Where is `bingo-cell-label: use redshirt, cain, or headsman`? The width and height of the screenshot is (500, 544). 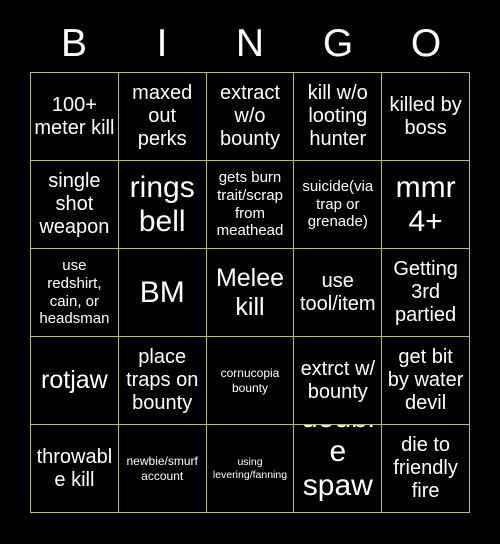
bingo-cell-label: use redshirt, cain, or headsman is located at coordinates (74, 292).